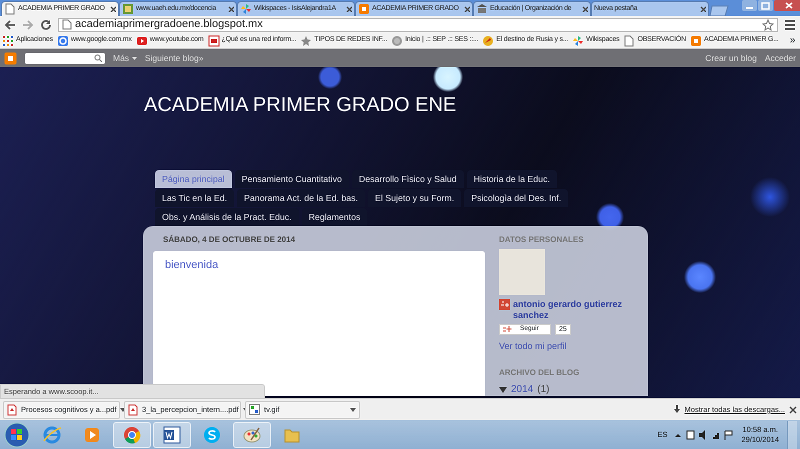 The image size is (800, 449). Describe the element at coordinates (98, 58) in the screenshot. I see `search-icon` at that location.